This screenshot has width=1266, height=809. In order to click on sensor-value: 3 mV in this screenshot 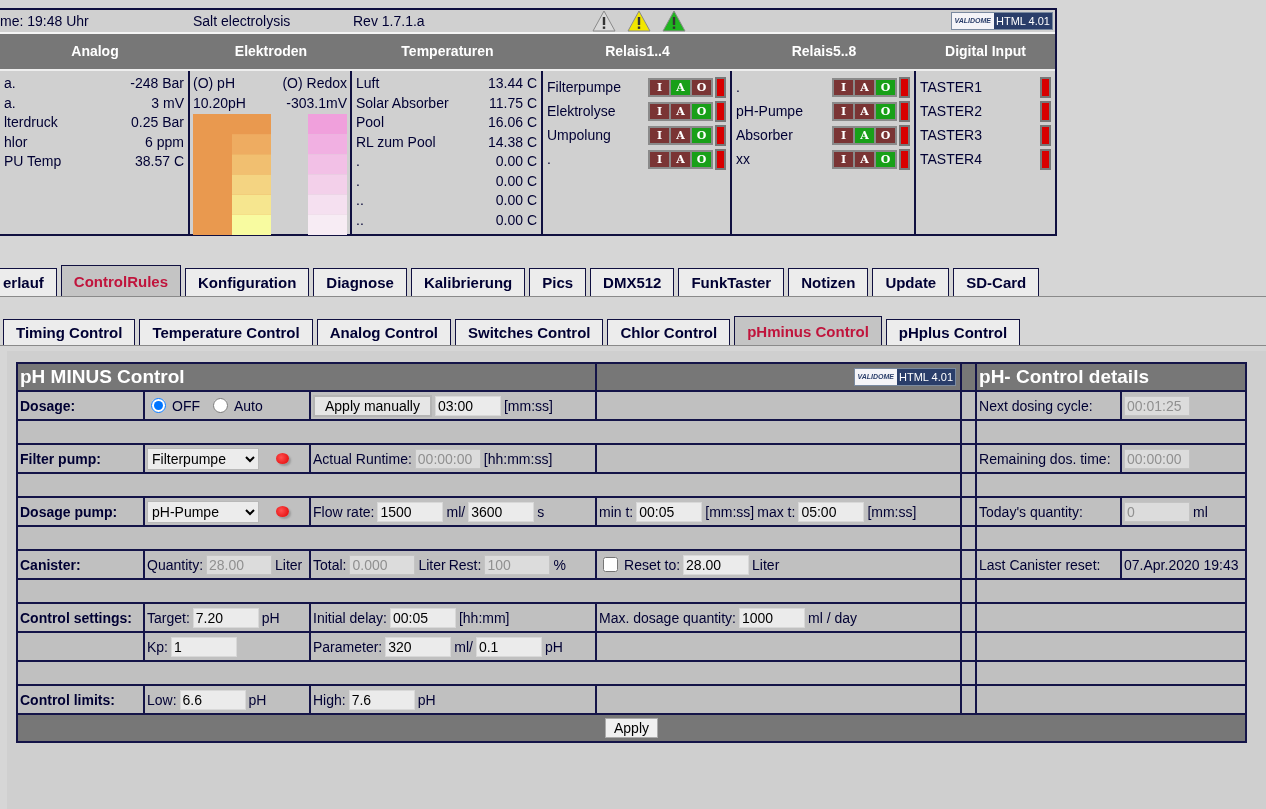, I will do `click(167, 103)`.